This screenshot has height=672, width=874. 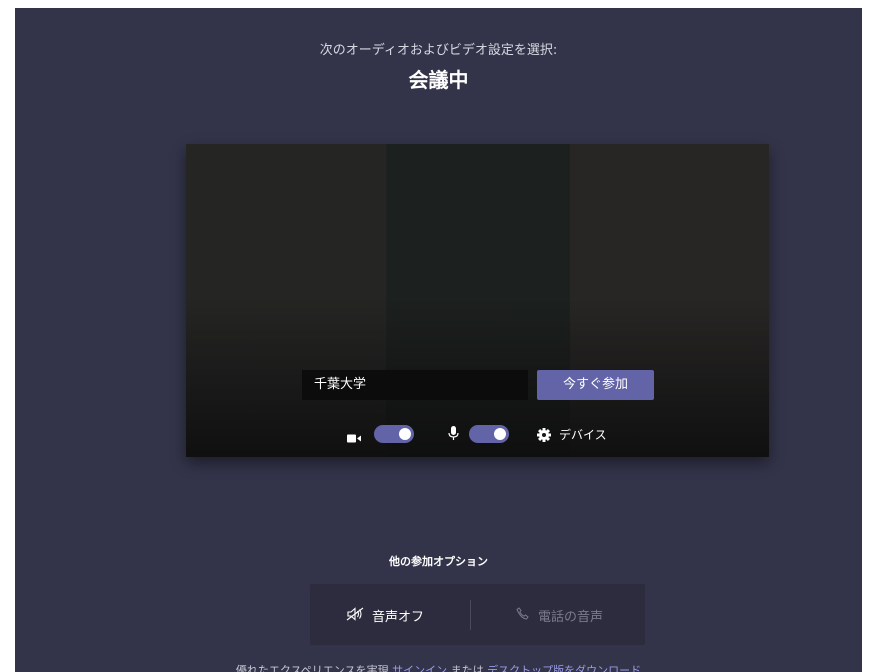 What do you see at coordinates (583, 434) in the screenshot?
I see `devices-button: デバイス` at bounding box center [583, 434].